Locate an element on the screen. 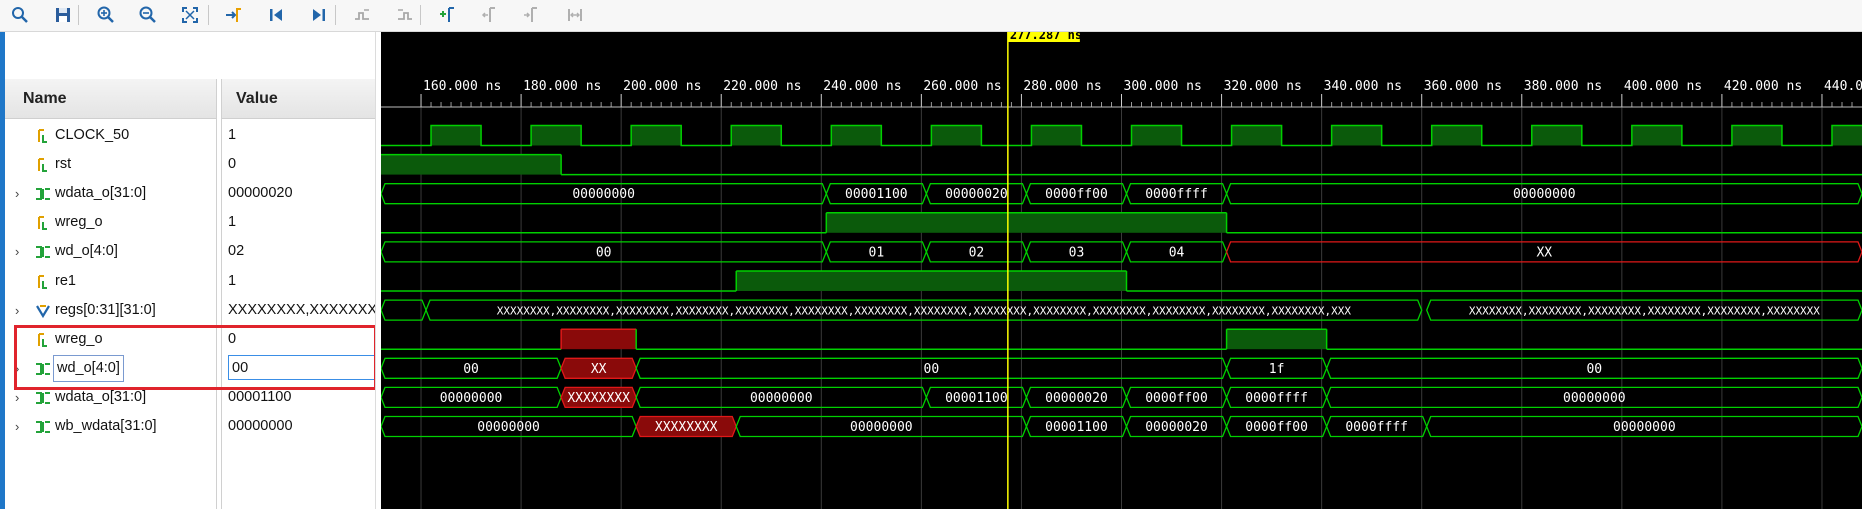 The image size is (1862, 509). go-to-start-icon is located at coordinates (276, 15).